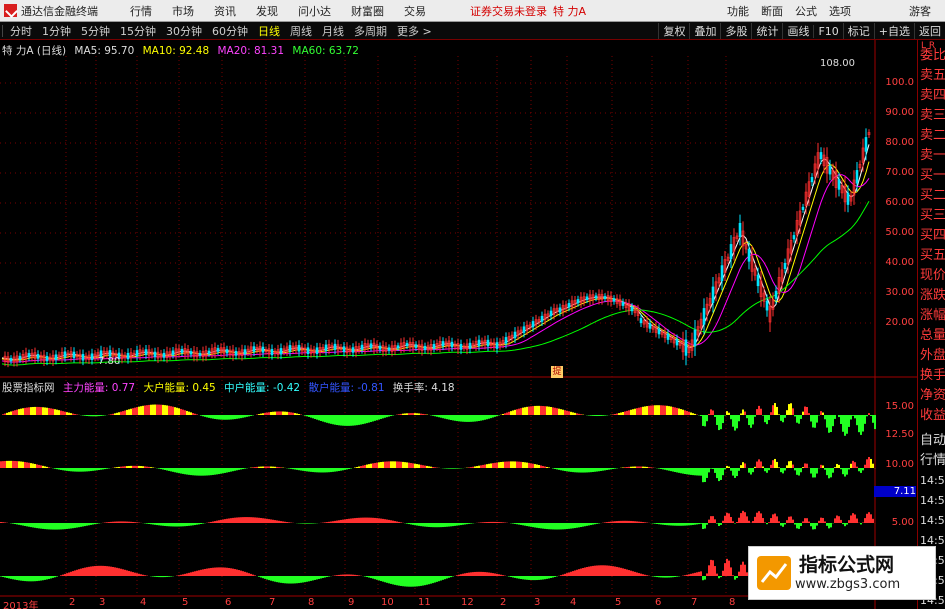 Image resolution: width=945 pixels, height=609 pixels. Describe the element at coordinates (858, 31) in the screenshot. I see `tool-biaoji: 标记` at that location.